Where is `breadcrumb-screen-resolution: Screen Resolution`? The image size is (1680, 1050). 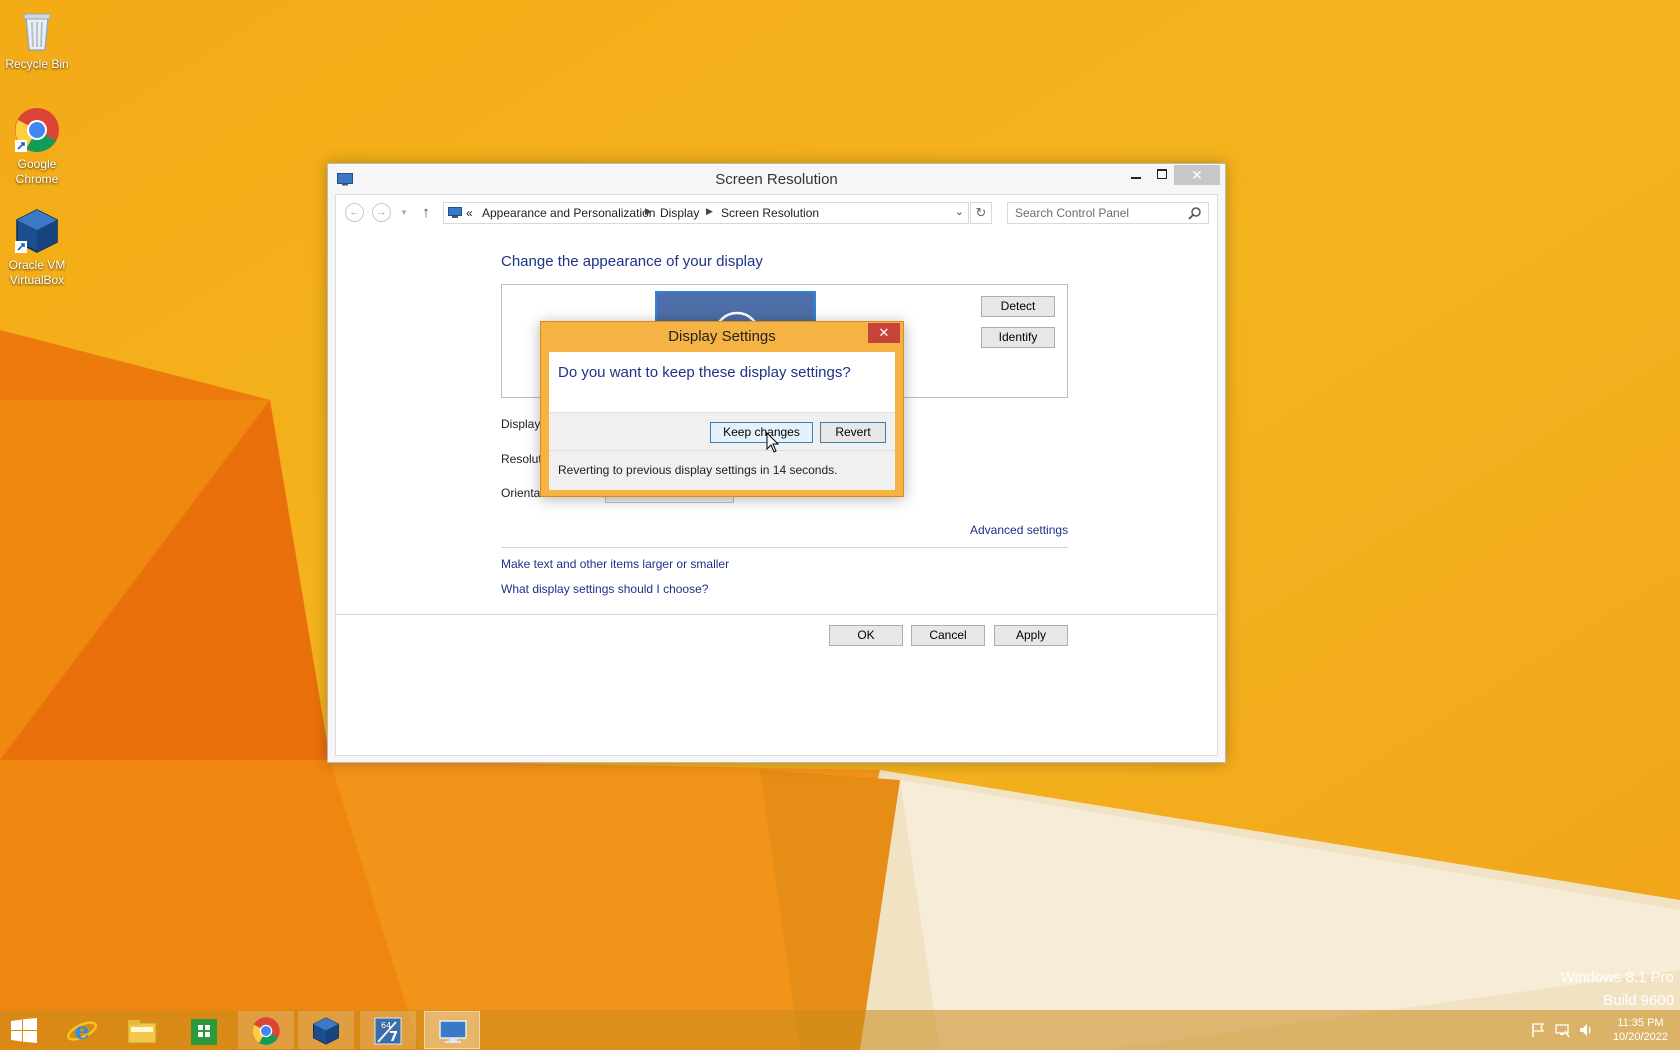
breadcrumb-screen-resolution: Screen Resolution is located at coordinates (770, 213).